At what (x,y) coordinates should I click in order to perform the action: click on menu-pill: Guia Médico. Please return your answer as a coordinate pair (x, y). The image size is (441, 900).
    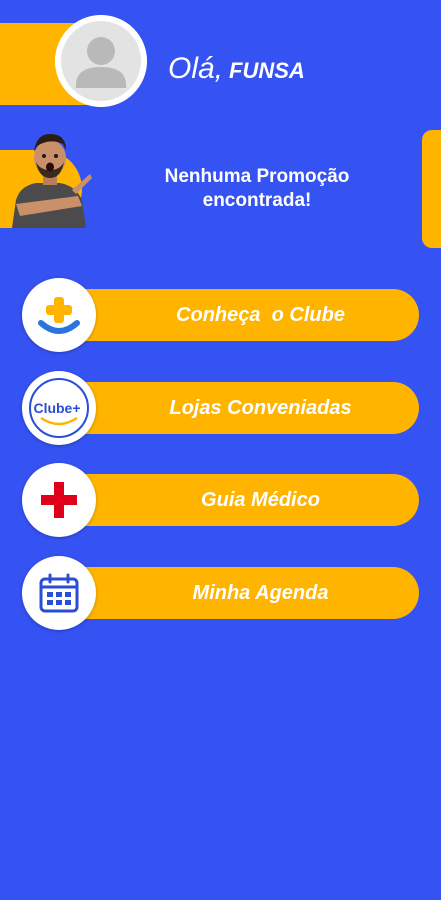
    Looking at the image, I should click on (238, 500).